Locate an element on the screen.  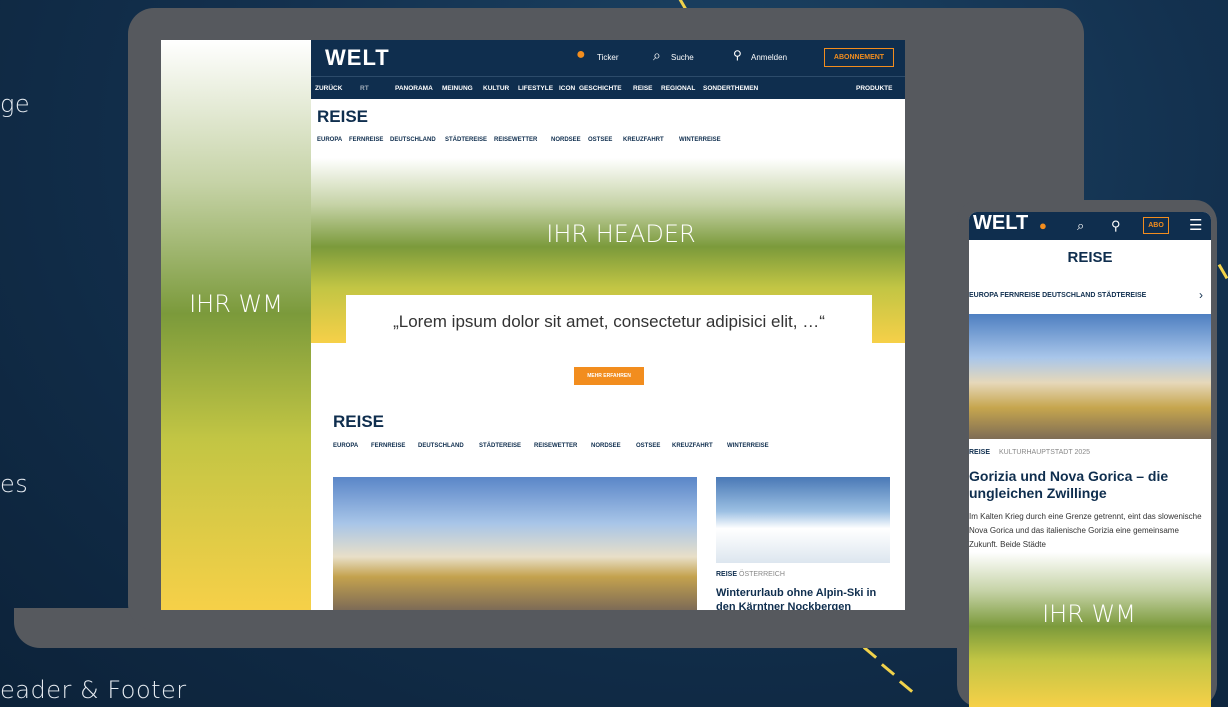
nav-item: GESCHICHTE is located at coordinates (600, 88).